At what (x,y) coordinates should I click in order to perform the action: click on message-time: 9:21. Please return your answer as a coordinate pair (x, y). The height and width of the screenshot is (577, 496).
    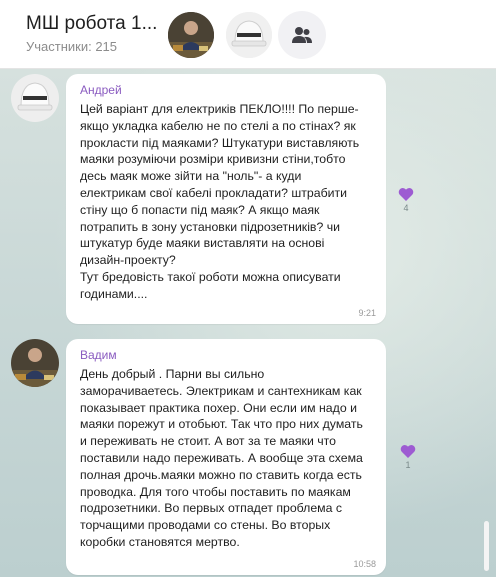
    Looking at the image, I should click on (367, 313).